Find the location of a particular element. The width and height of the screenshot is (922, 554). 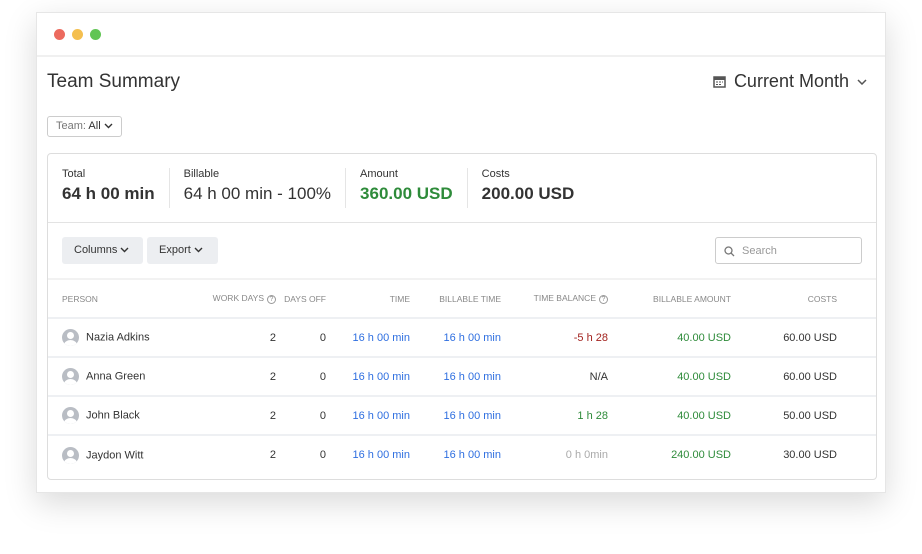

cell-costs: 30.00 USD is located at coordinates (784, 454).